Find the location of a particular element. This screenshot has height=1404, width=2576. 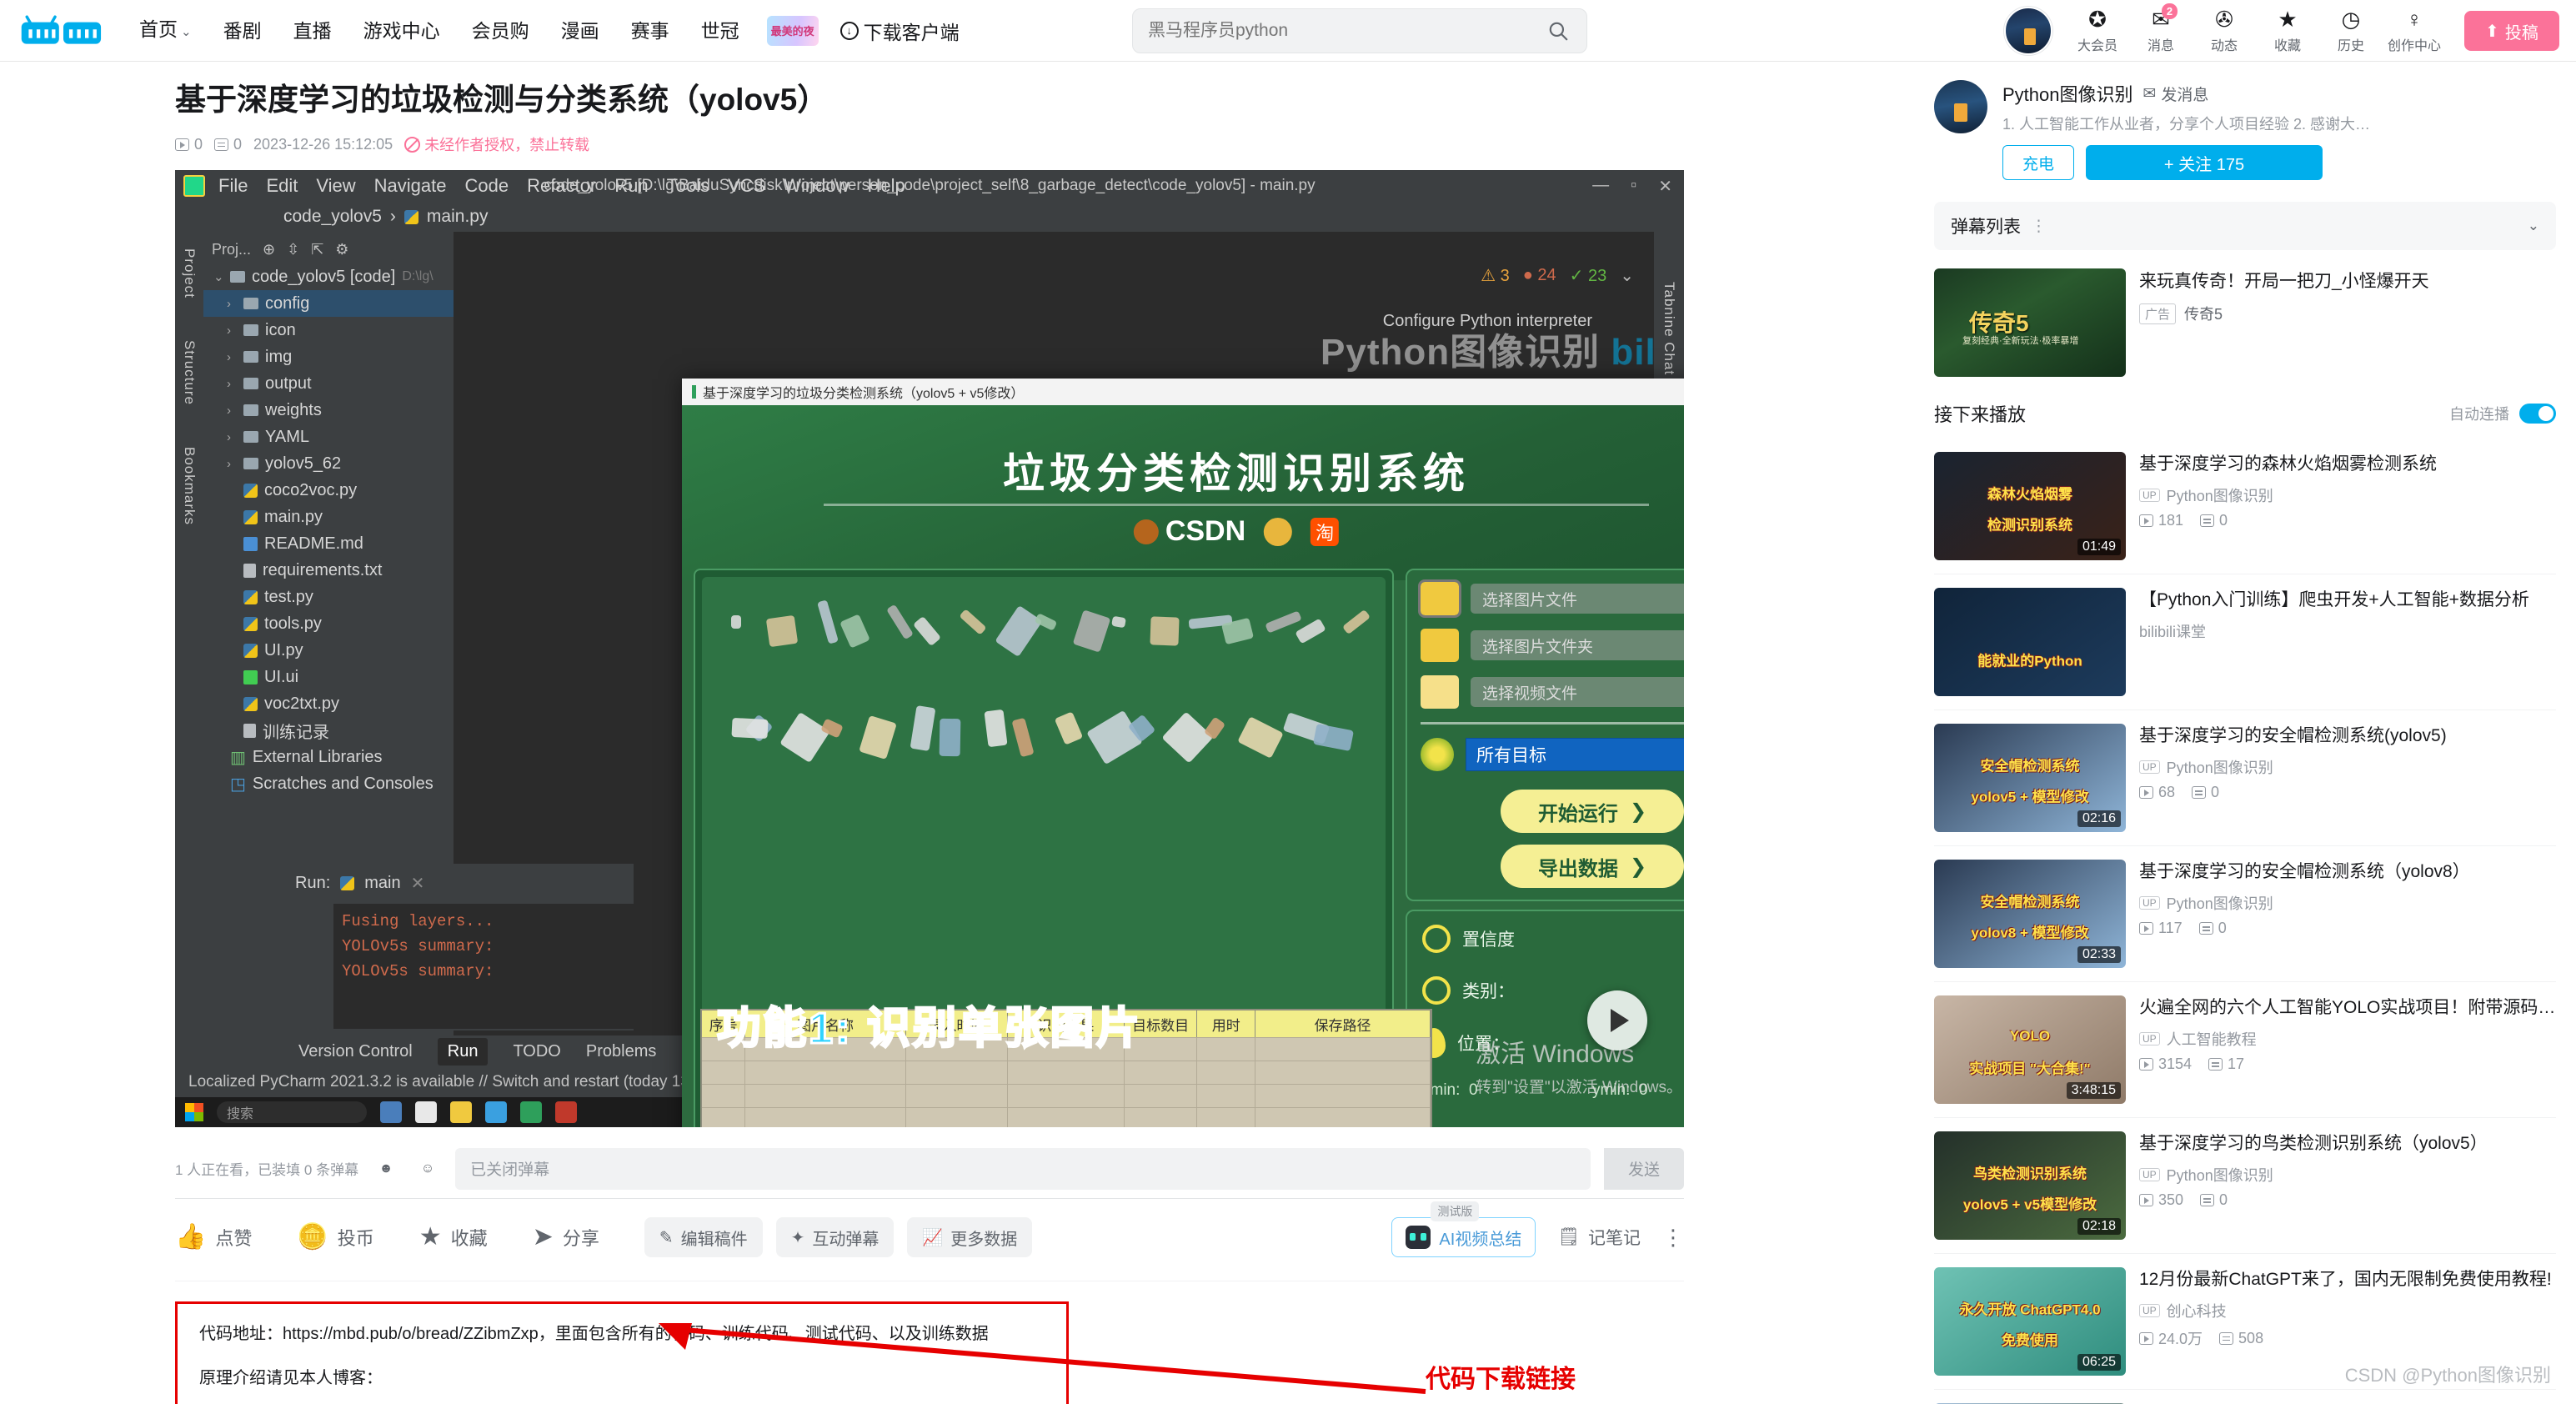

breadcrumb-project: code_yolov5 is located at coordinates (332, 217).